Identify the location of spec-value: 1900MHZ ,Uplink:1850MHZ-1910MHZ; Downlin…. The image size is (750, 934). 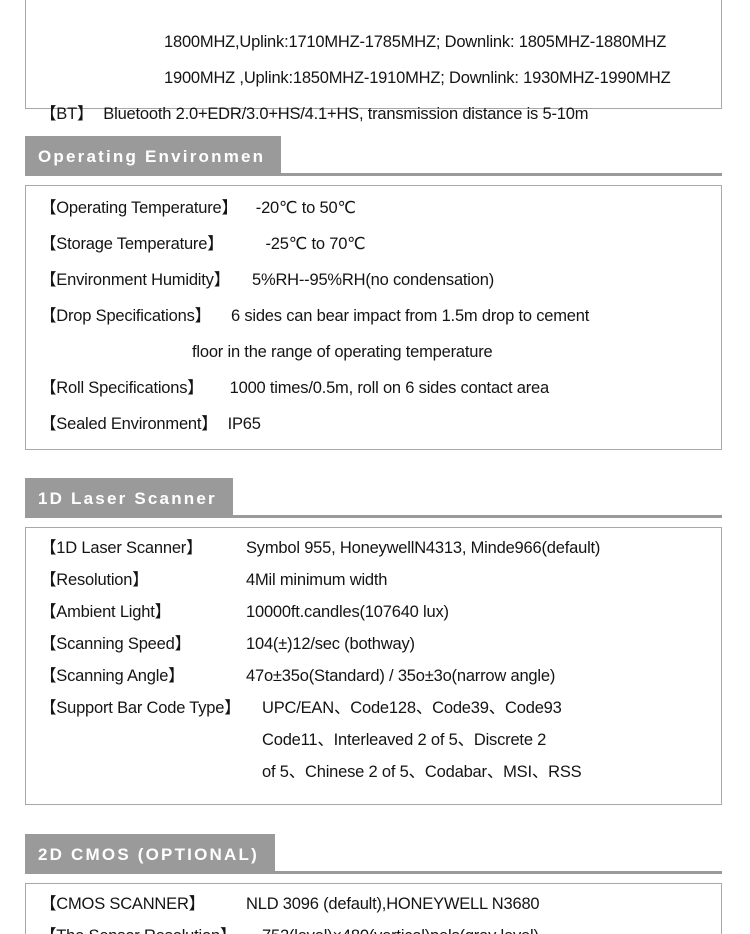
(417, 78).